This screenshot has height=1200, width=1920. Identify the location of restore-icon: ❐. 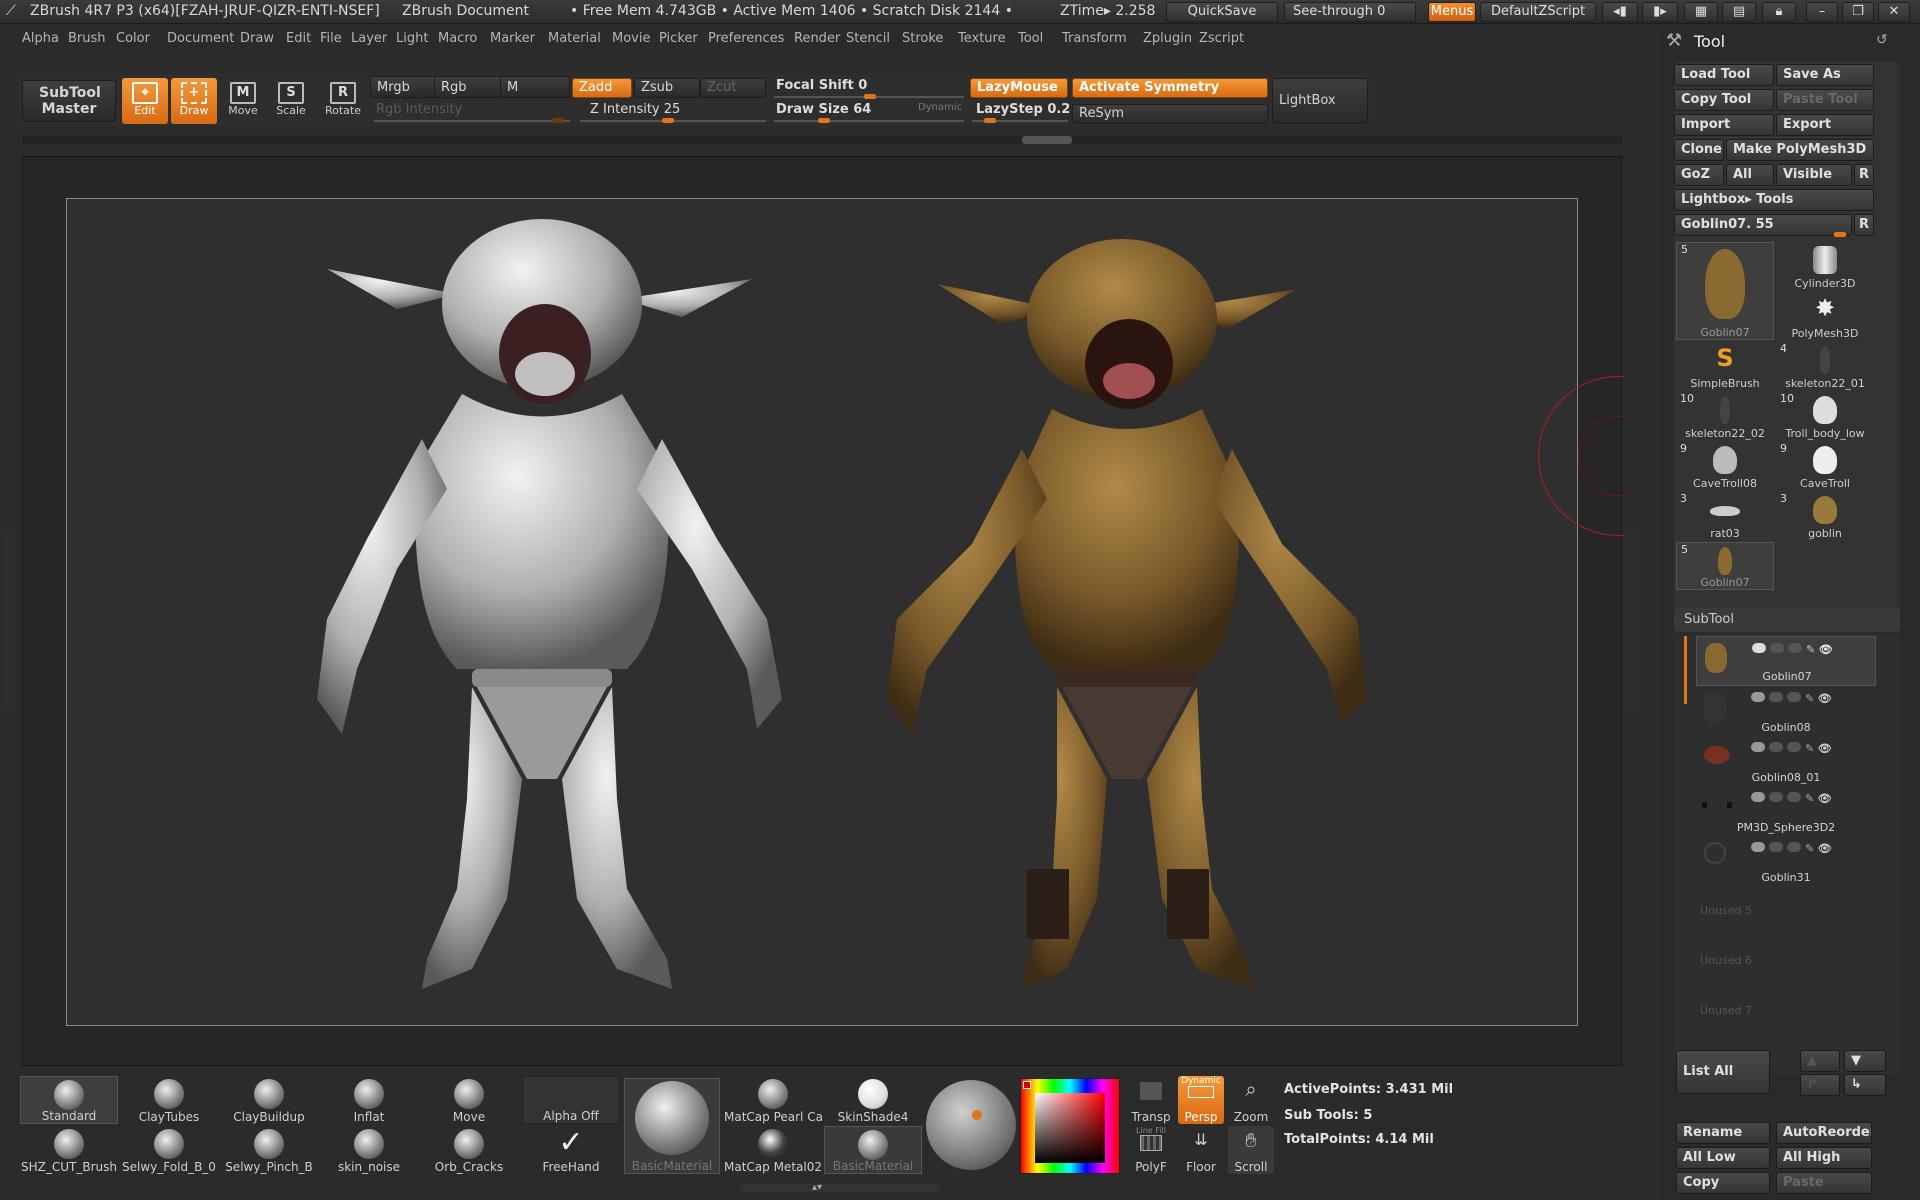
(1858, 12).